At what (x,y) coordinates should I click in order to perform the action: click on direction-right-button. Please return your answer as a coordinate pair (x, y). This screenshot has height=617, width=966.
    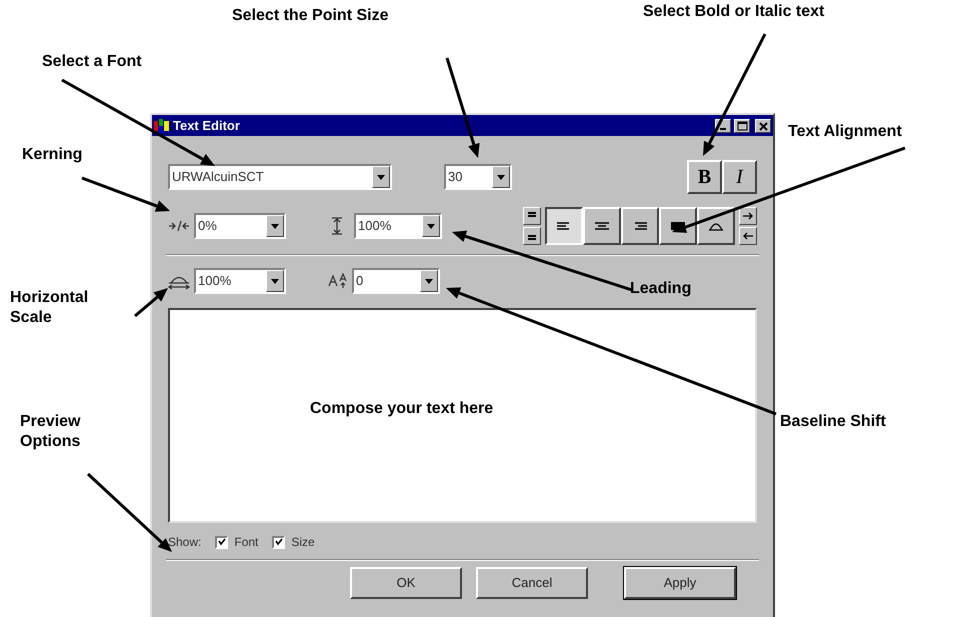
    Looking at the image, I should click on (748, 216).